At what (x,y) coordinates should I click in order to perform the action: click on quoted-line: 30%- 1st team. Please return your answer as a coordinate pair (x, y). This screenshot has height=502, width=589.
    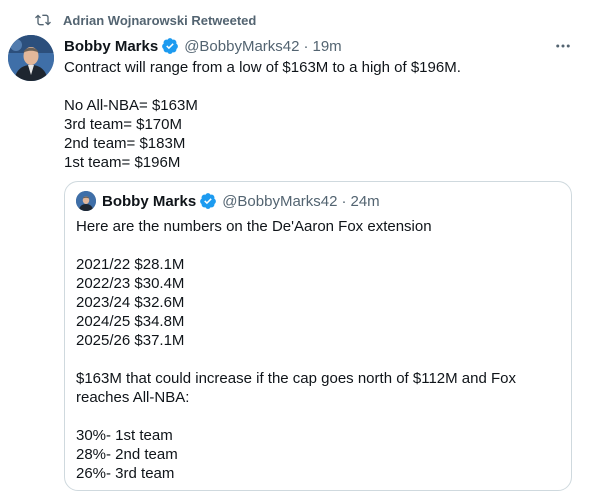
    Looking at the image, I should click on (124, 435).